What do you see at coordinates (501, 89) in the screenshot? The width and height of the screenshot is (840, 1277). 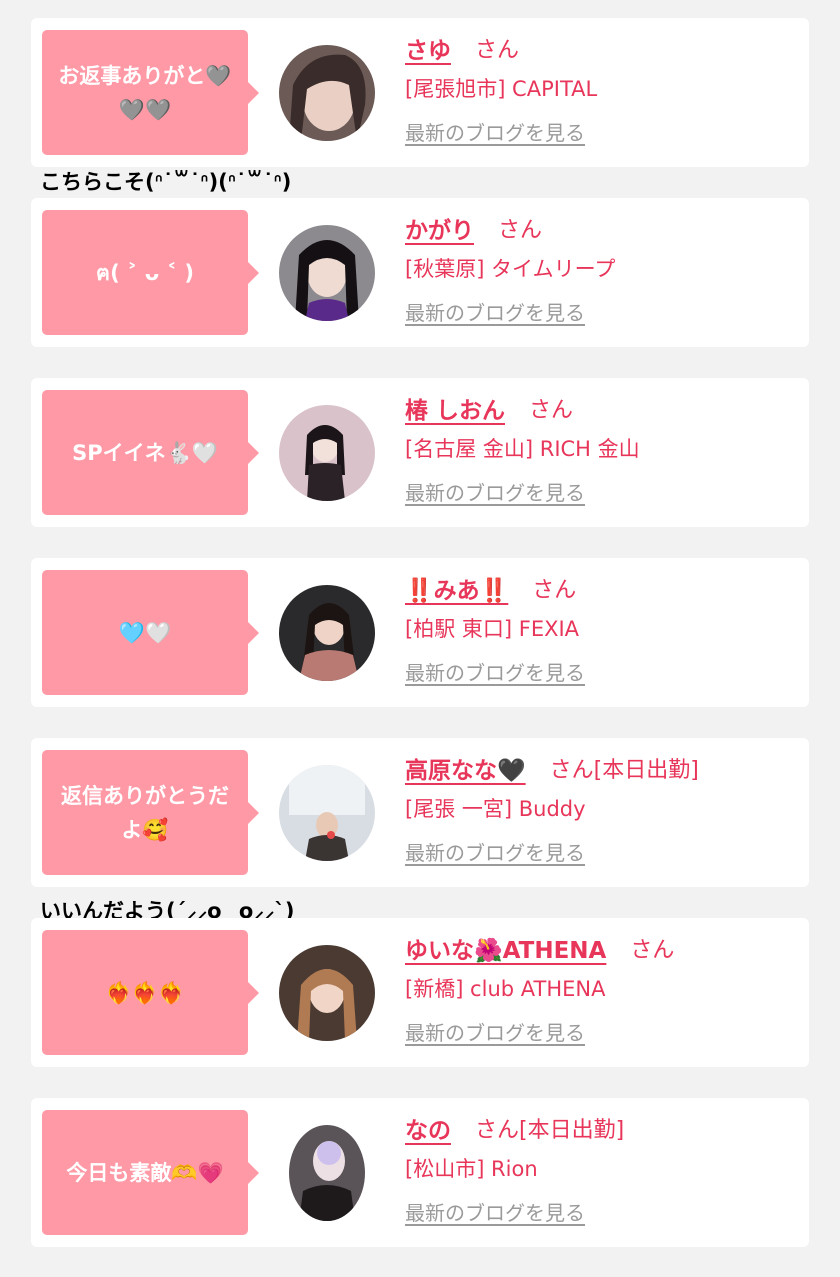 I see `shop-label: [尾張旭市] CAPITAL` at bounding box center [501, 89].